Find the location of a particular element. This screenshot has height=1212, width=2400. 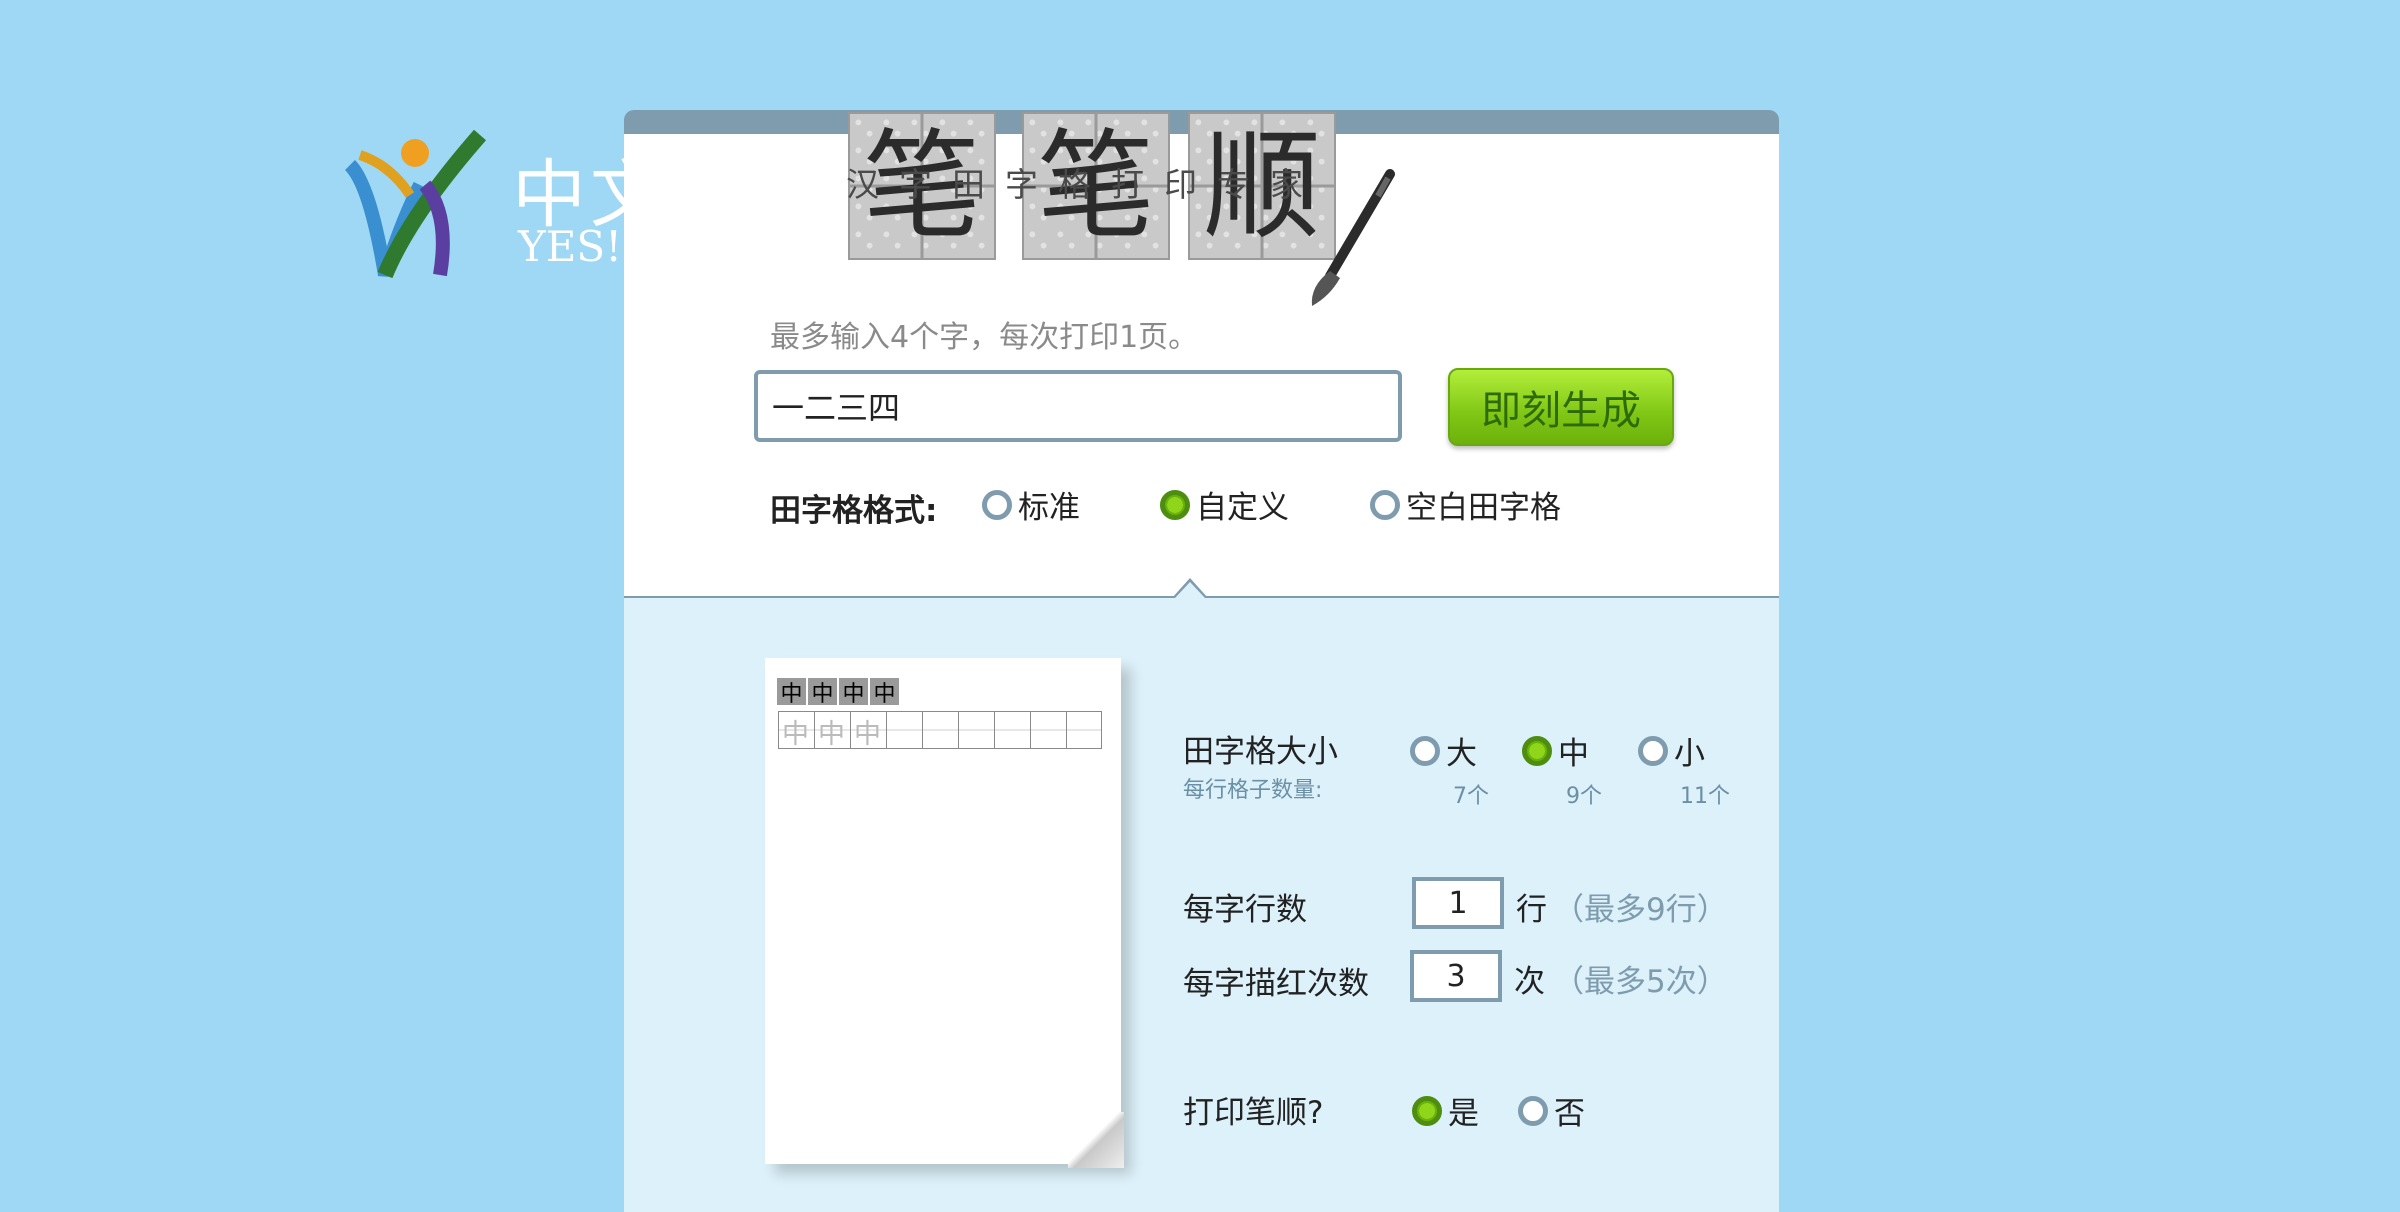

format-label: 田字格格式: is located at coordinates (854, 511).